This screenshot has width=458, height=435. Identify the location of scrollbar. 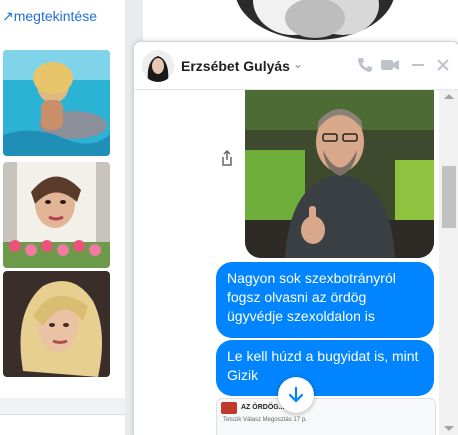
(448, 262).